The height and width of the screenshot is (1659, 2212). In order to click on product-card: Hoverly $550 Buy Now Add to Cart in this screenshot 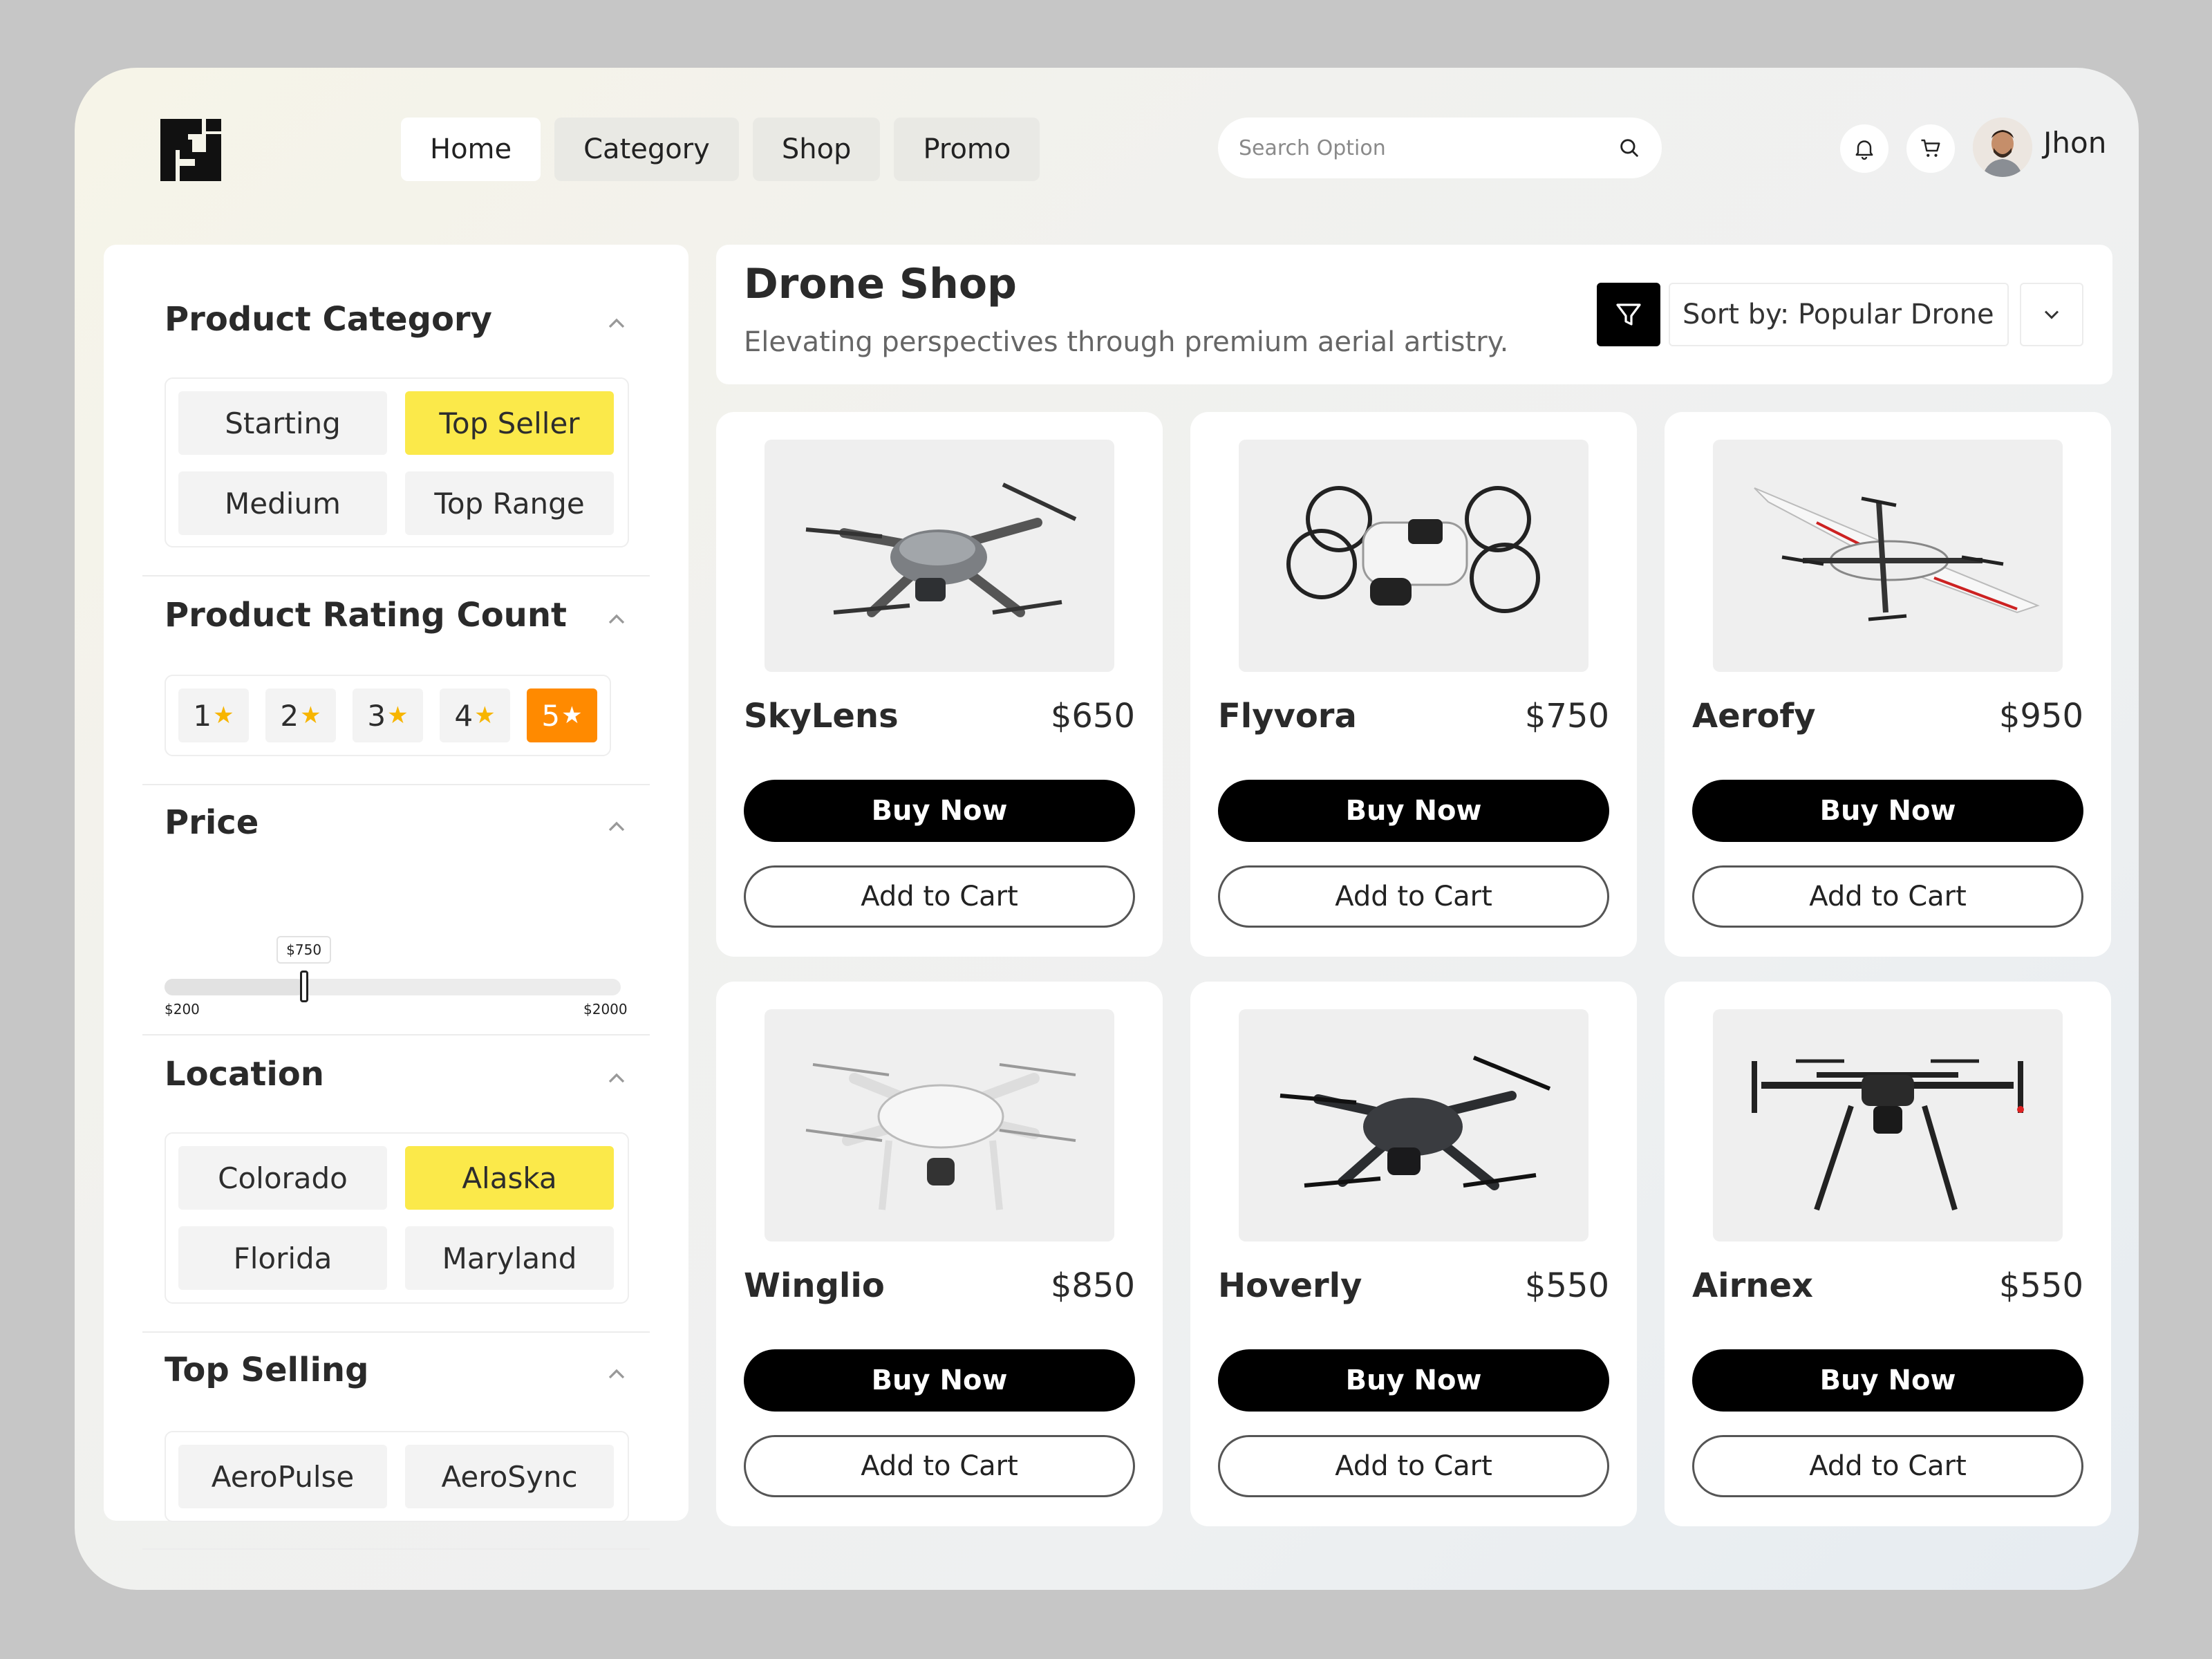, I will do `click(1413, 1254)`.